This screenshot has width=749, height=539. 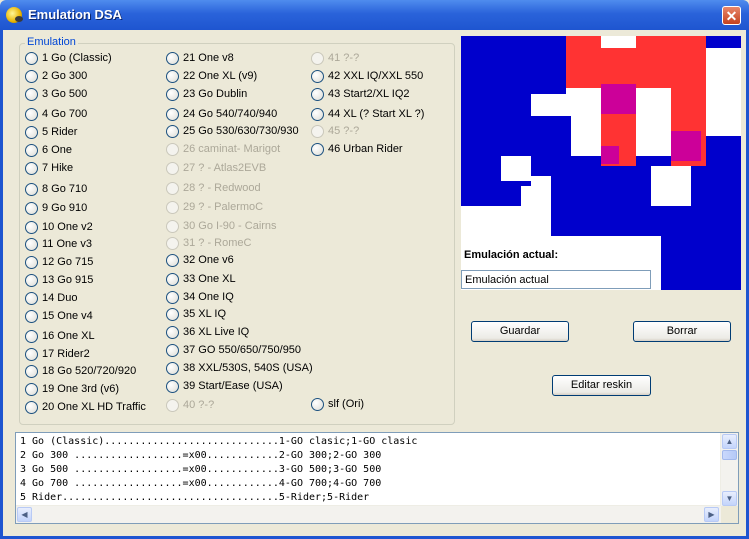 What do you see at coordinates (729, 498) in the screenshot?
I see `scroll-down-icon: ▼` at bounding box center [729, 498].